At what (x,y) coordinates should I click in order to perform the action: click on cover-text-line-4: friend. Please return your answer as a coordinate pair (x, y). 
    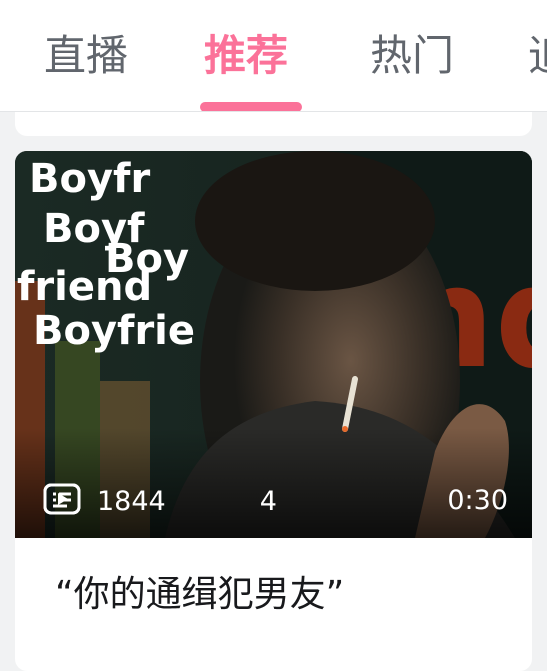
    Looking at the image, I should click on (85, 287).